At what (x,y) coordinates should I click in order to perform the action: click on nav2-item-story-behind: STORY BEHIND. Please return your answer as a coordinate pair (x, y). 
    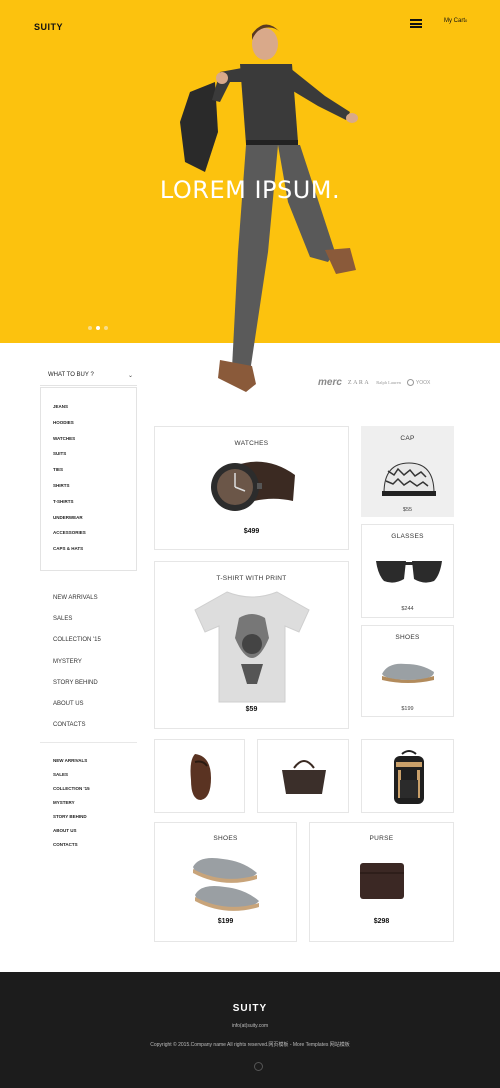
    Looking at the image, I should click on (71, 821).